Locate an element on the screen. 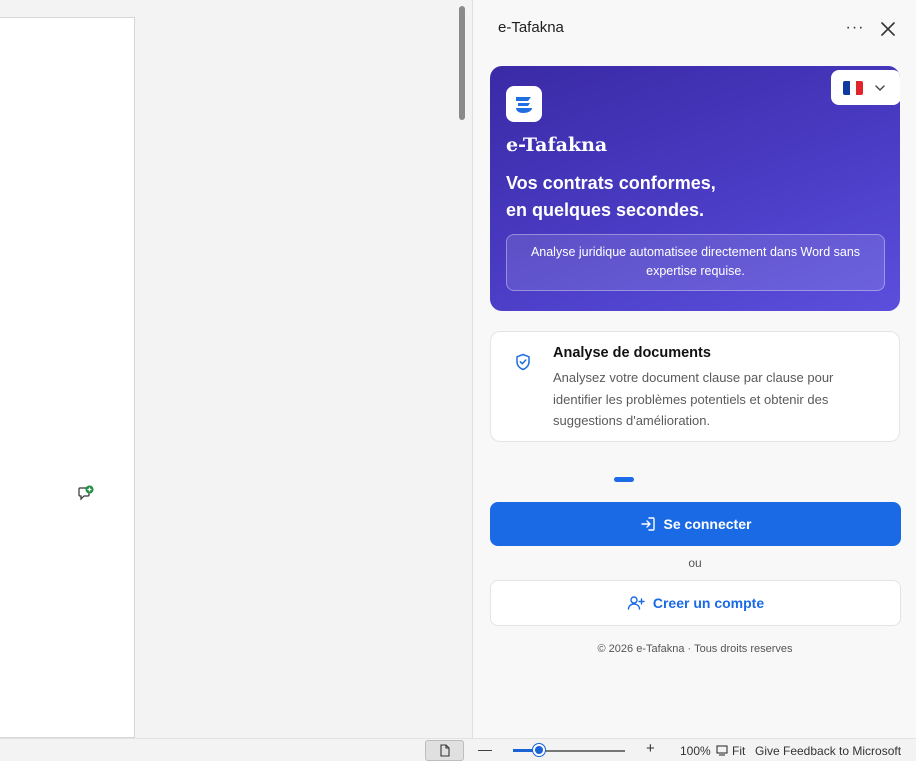 The image size is (916, 761). or-separator: ou is located at coordinates (694, 563).